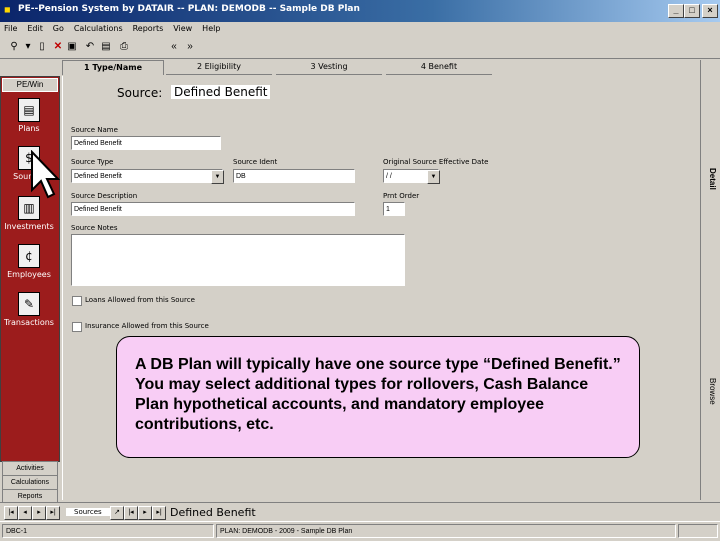 The height and width of the screenshot is (541, 720). What do you see at coordinates (30, 85) in the screenshot?
I see `sidebar-header: PE/Win` at bounding box center [30, 85].